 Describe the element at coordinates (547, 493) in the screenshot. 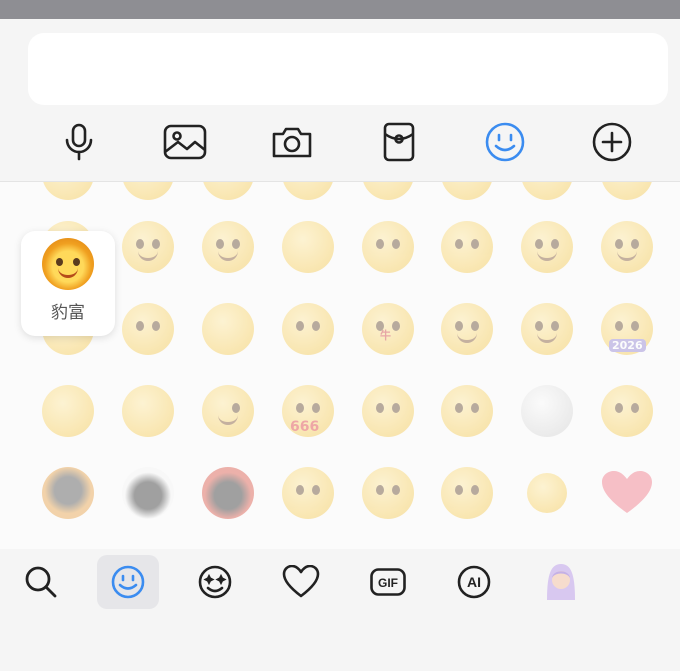

I see `emoji-green-shirt-figure` at that location.